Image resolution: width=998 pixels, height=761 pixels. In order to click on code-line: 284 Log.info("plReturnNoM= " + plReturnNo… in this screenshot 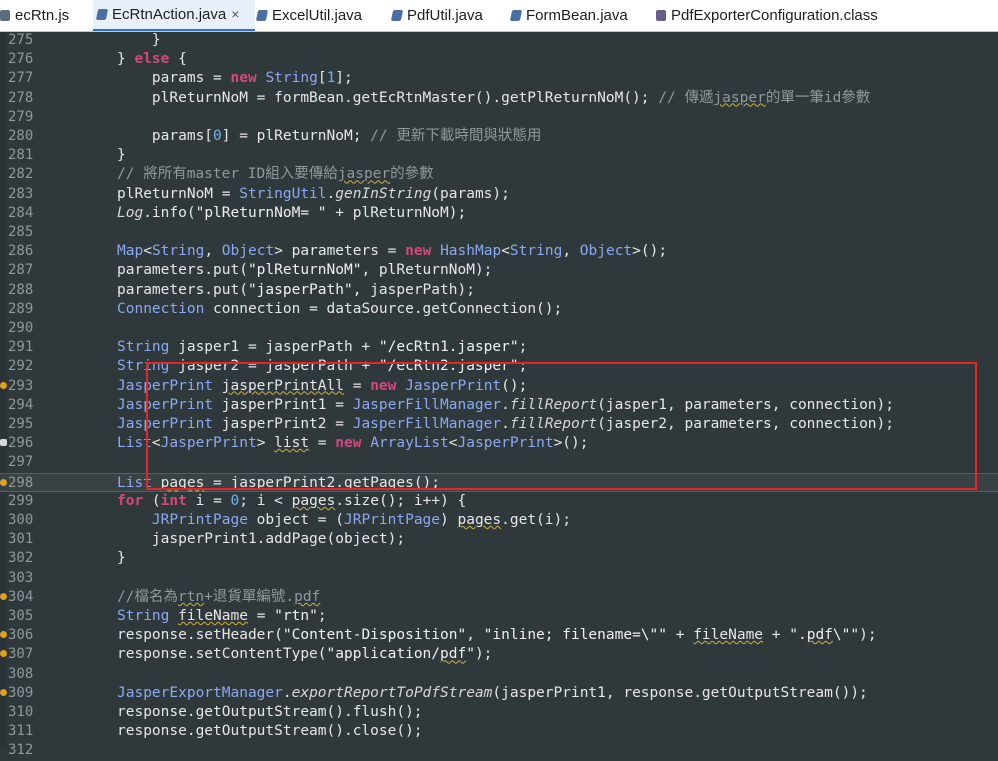, I will do `click(499, 213)`.